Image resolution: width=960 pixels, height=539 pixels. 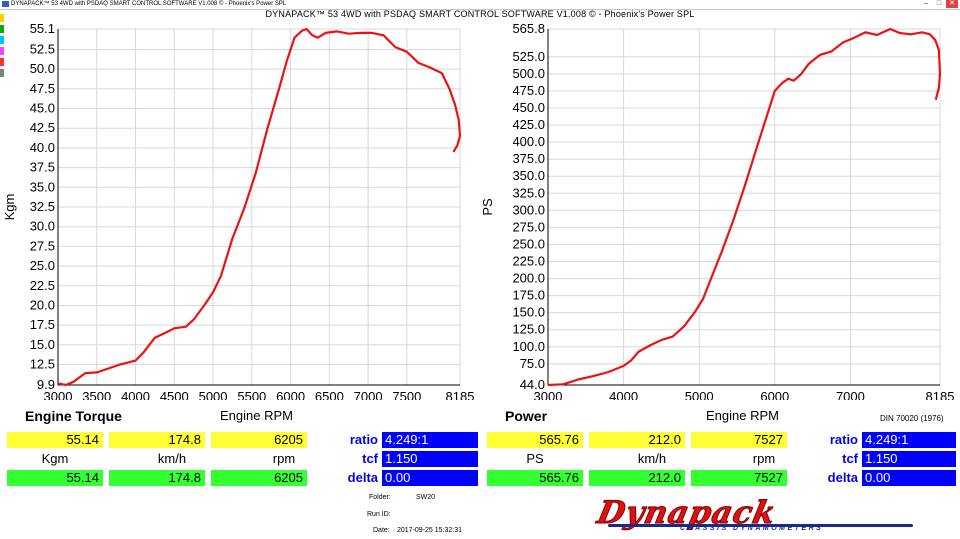 I want to click on power-tcf-label: tcf, so click(x=850, y=458).